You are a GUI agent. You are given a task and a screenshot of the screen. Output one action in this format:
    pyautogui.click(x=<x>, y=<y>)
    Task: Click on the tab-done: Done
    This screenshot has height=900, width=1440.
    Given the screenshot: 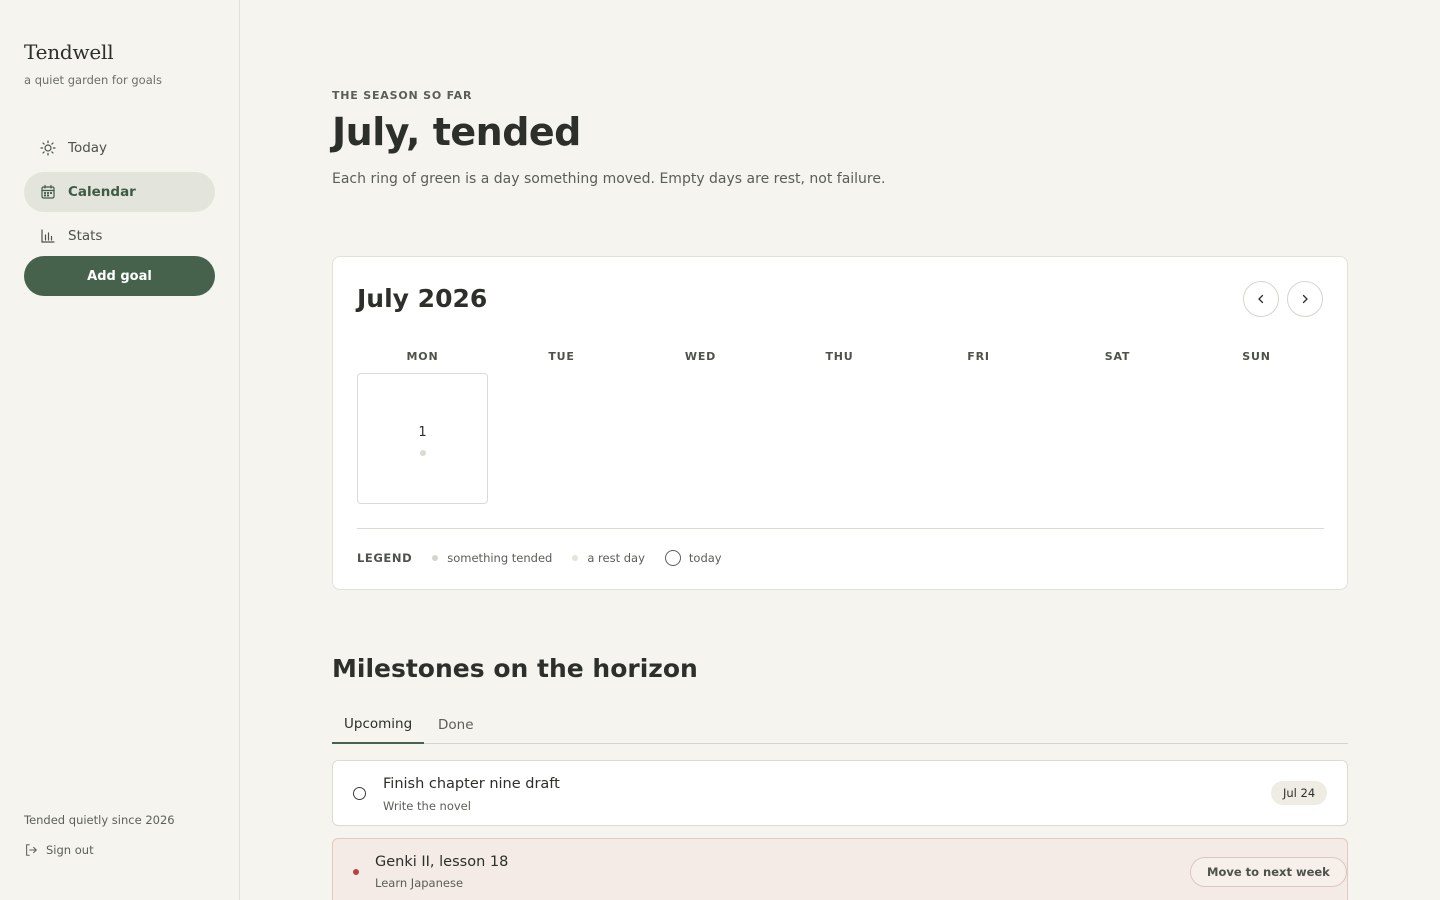 What is the action you would take?
    pyautogui.click(x=456, y=725)
    